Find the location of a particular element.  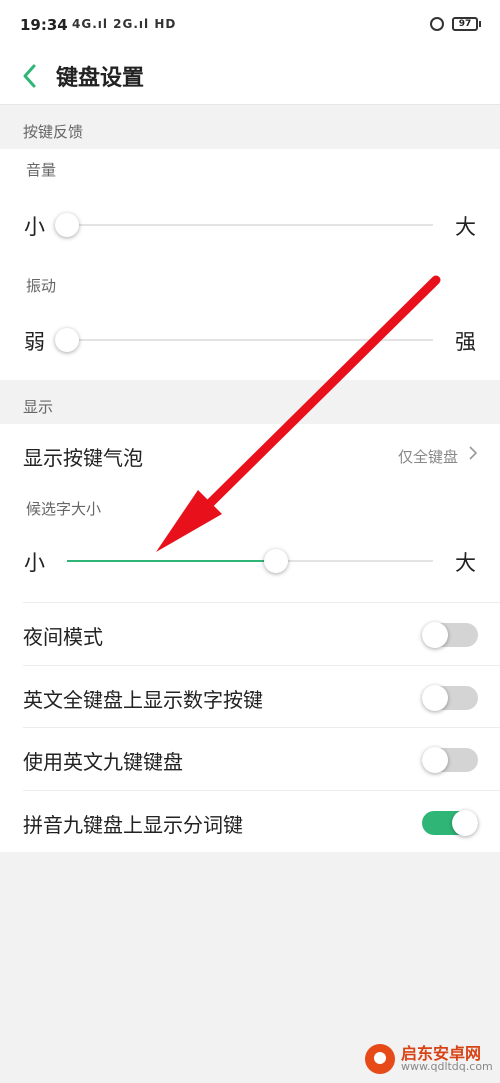

volume-min-label: 小 is located at coordinates (34, 227).